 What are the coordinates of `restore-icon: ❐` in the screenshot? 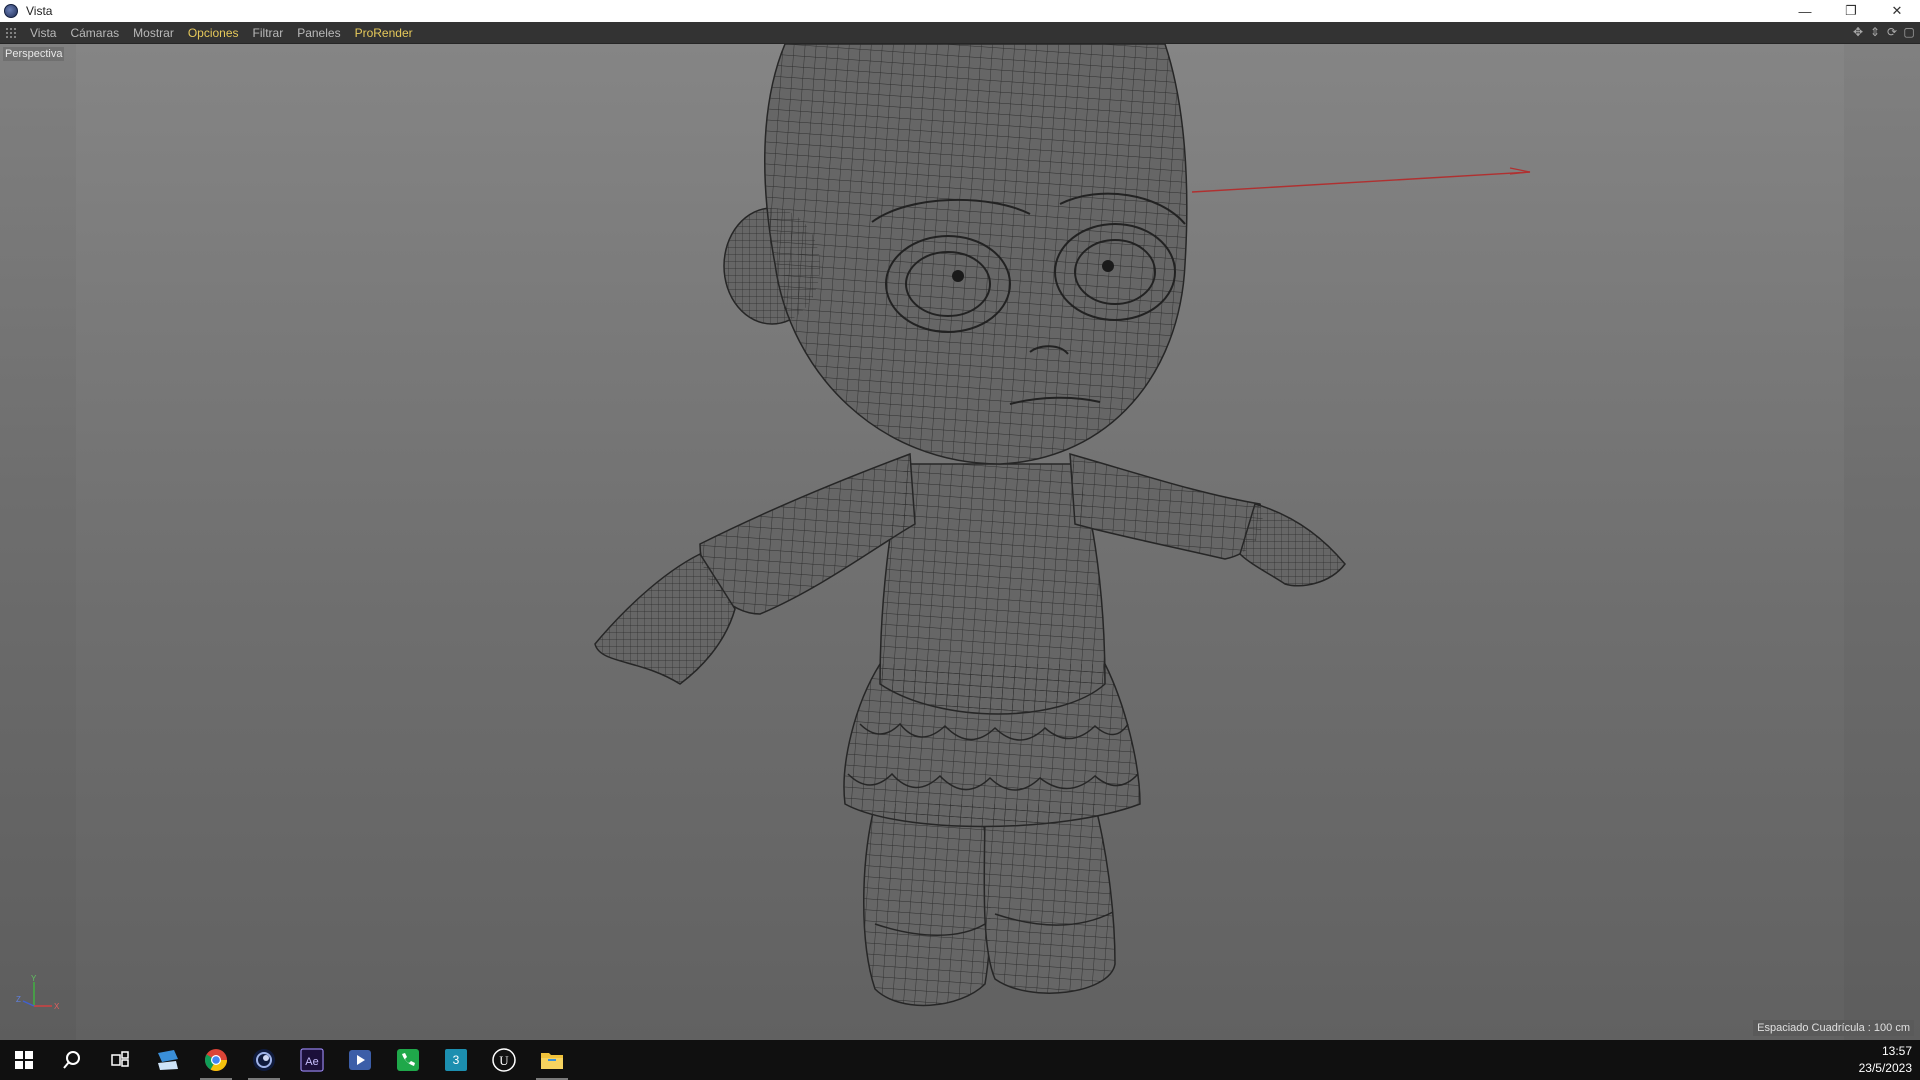 It's located at (1851, 11).